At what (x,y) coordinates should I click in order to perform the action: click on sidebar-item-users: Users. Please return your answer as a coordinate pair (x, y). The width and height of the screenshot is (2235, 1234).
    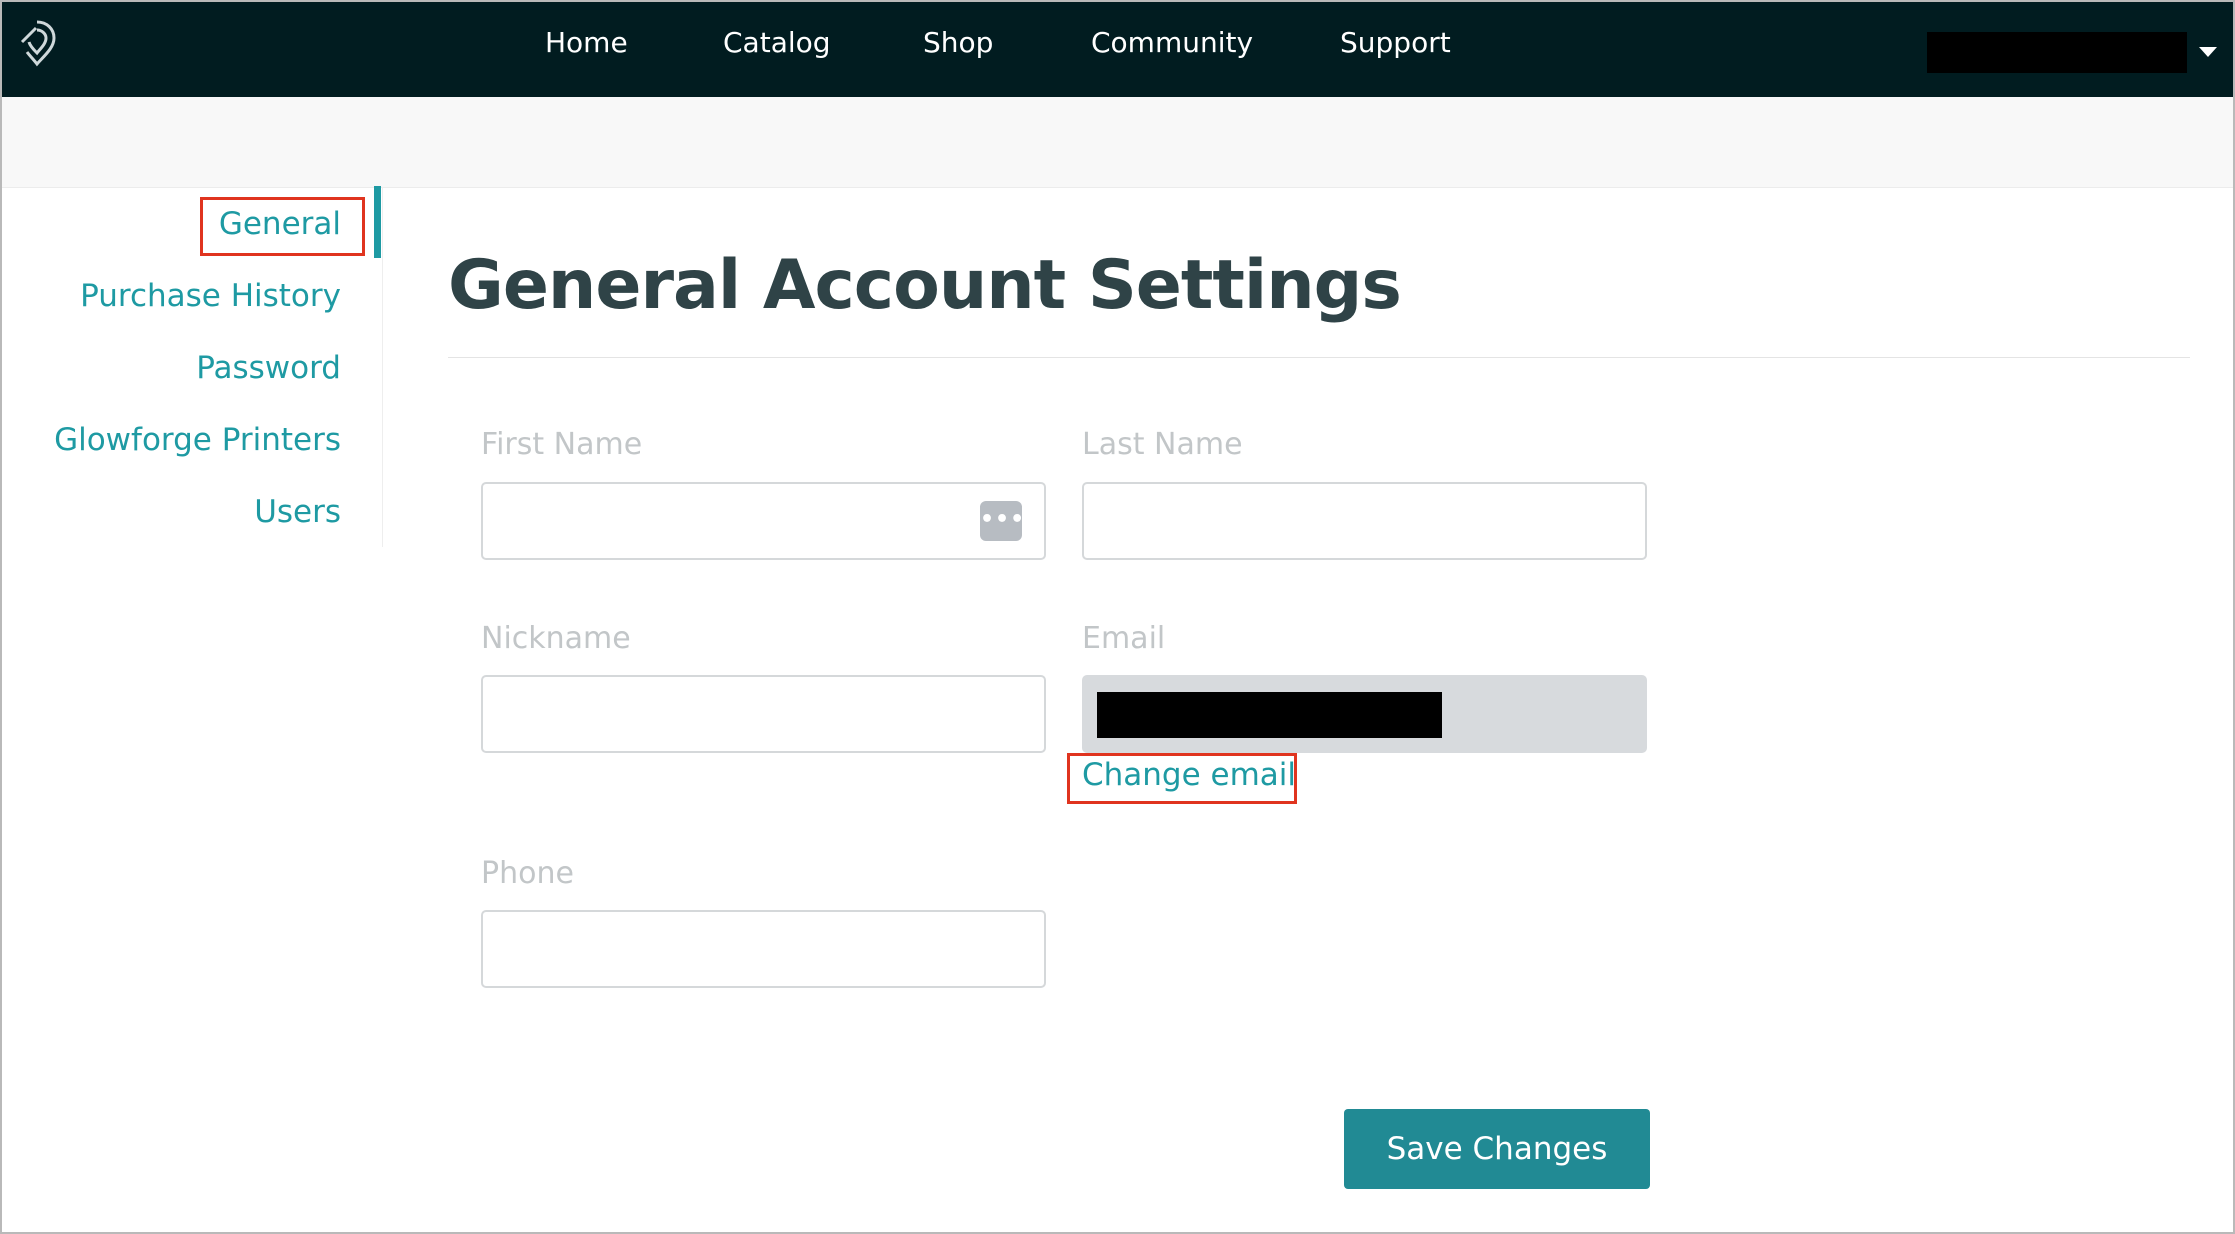
    Looking at the image, I should click on (297, 512).